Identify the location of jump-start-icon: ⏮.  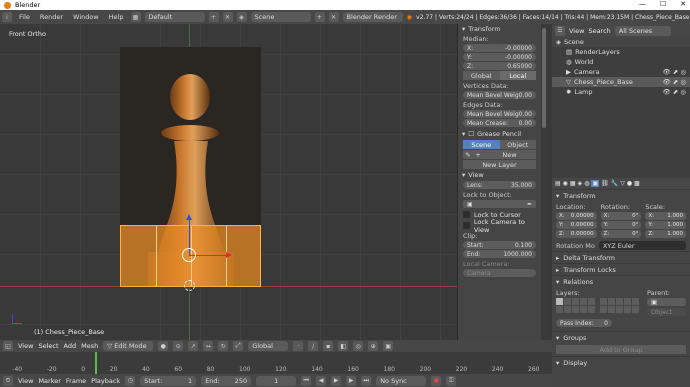
(306, 380).